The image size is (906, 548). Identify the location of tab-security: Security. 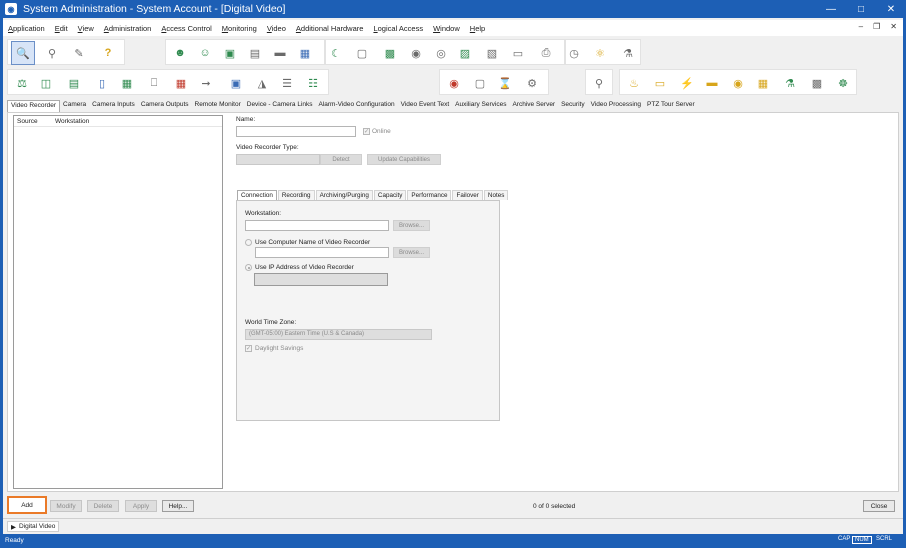
(572, 106).